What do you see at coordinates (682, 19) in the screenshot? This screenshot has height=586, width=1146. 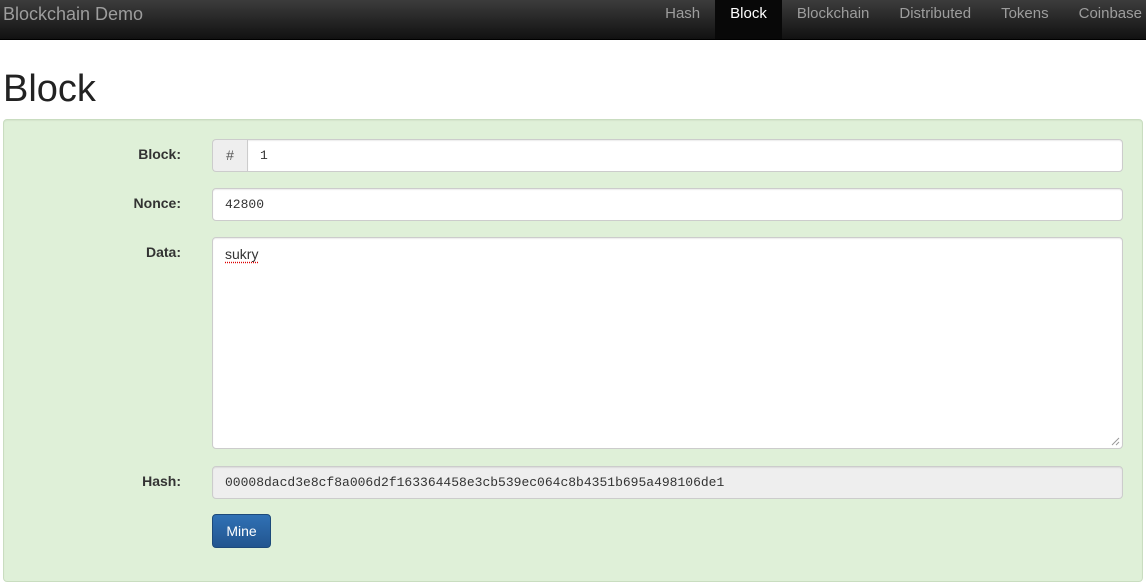 I see `nav-item-hash: Hash` at bounding box center [682, 19].